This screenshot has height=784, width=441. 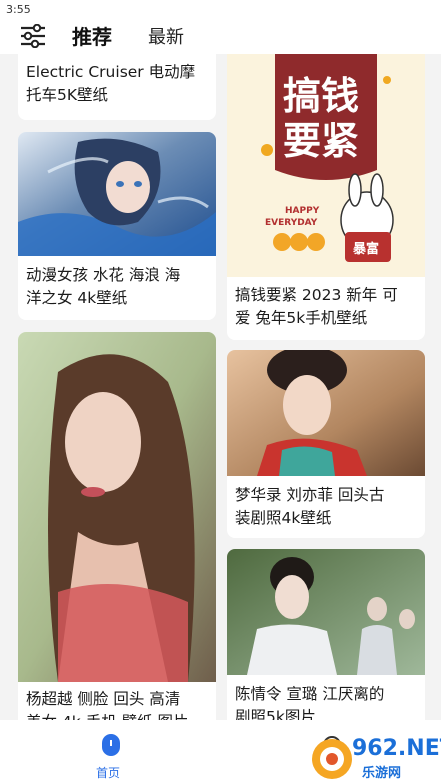 I want to click on image-banner: HAPPY, so click(x=302, y=211).